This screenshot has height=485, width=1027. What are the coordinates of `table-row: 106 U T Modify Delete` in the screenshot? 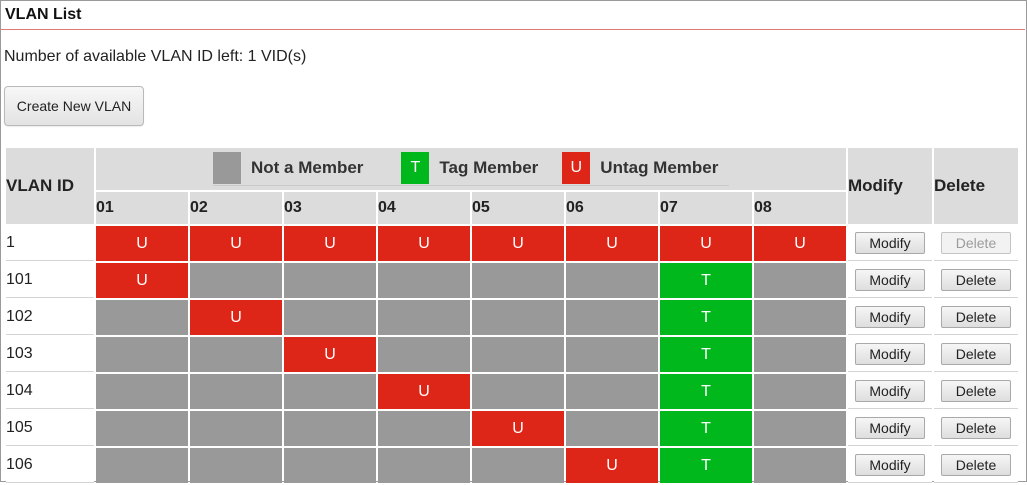 It's located at (512, 465).